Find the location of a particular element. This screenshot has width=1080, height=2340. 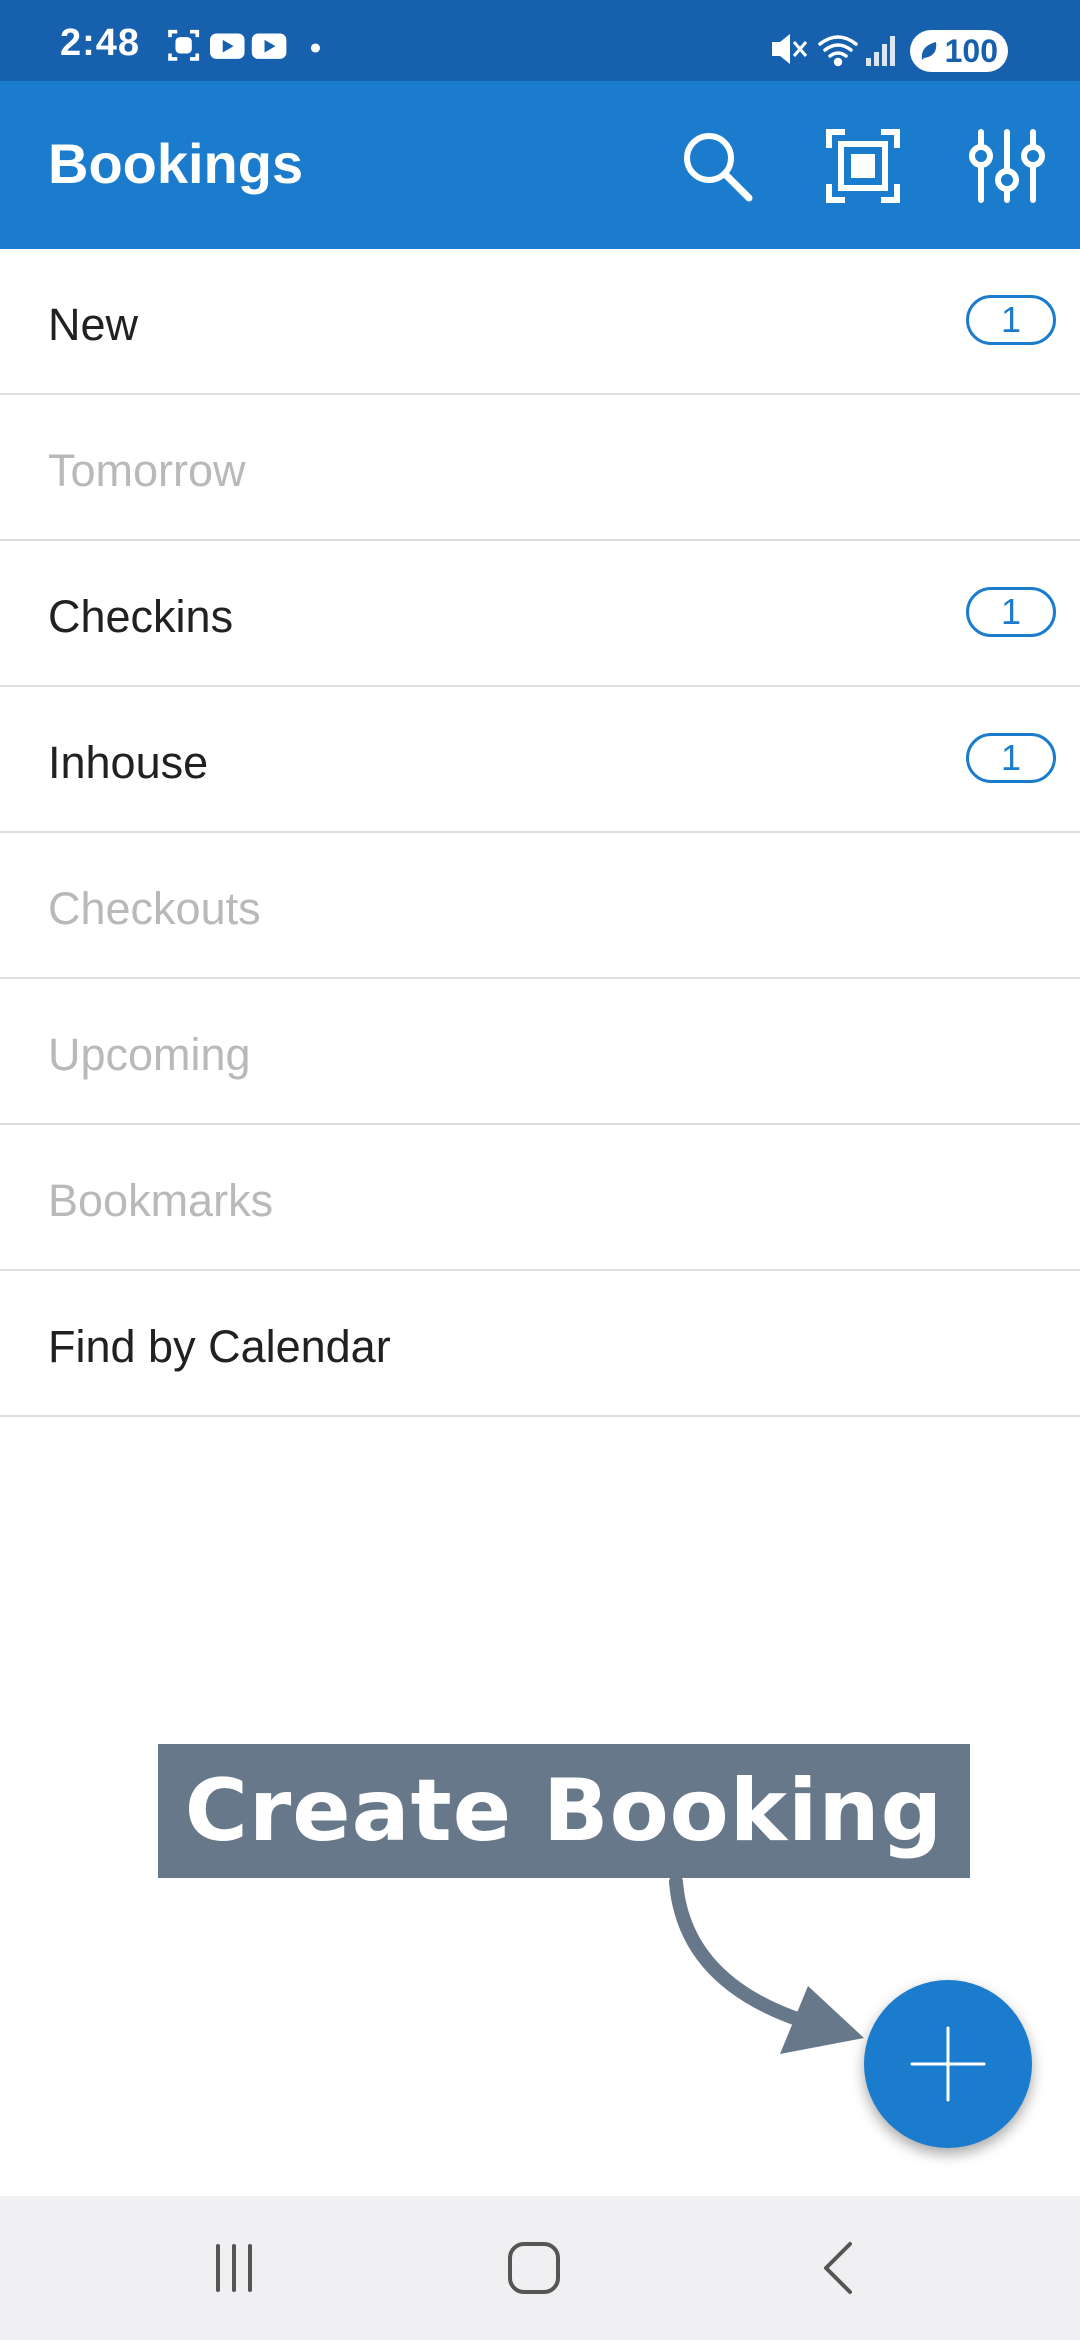

mute-icon is located at coordinates (790, 49).